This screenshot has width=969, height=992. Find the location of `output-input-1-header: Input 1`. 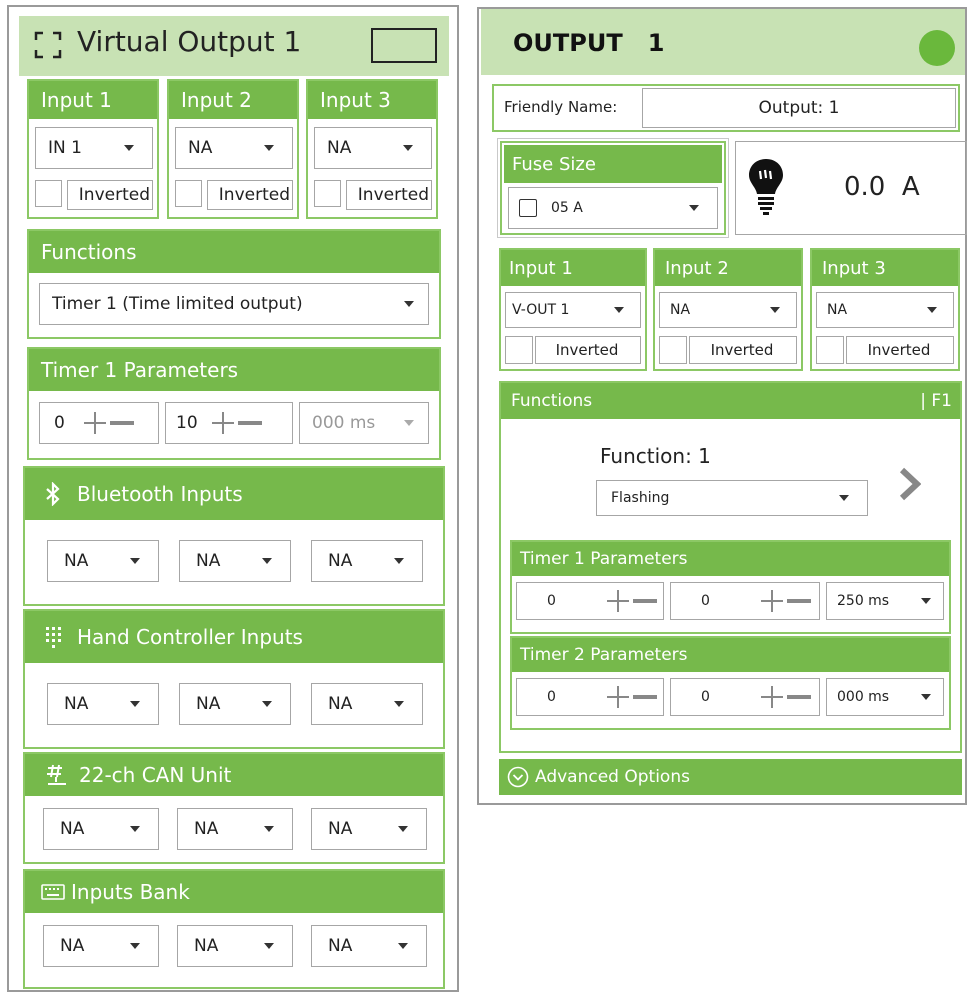

output-input-1-header: Input 1 is located at coordinates (573, 268).